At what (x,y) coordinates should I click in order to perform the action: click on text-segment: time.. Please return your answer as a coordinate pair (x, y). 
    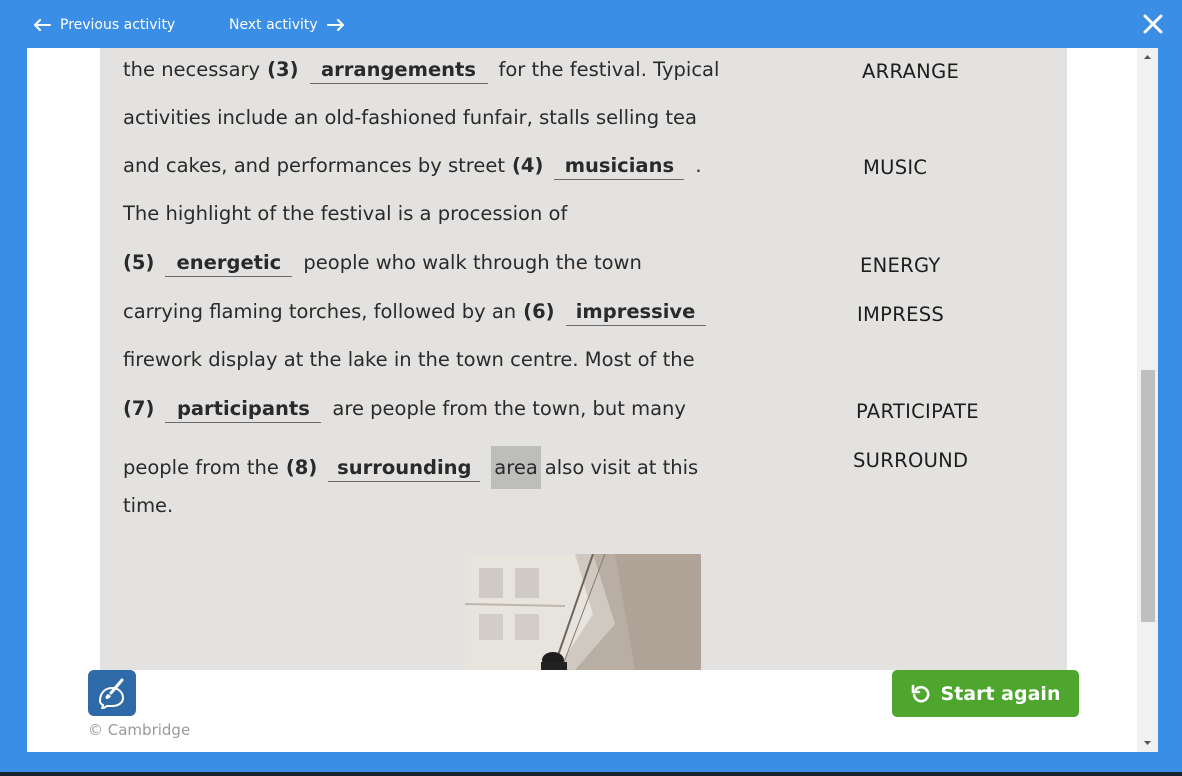
    Looking at the image, I should click on (148, 505).